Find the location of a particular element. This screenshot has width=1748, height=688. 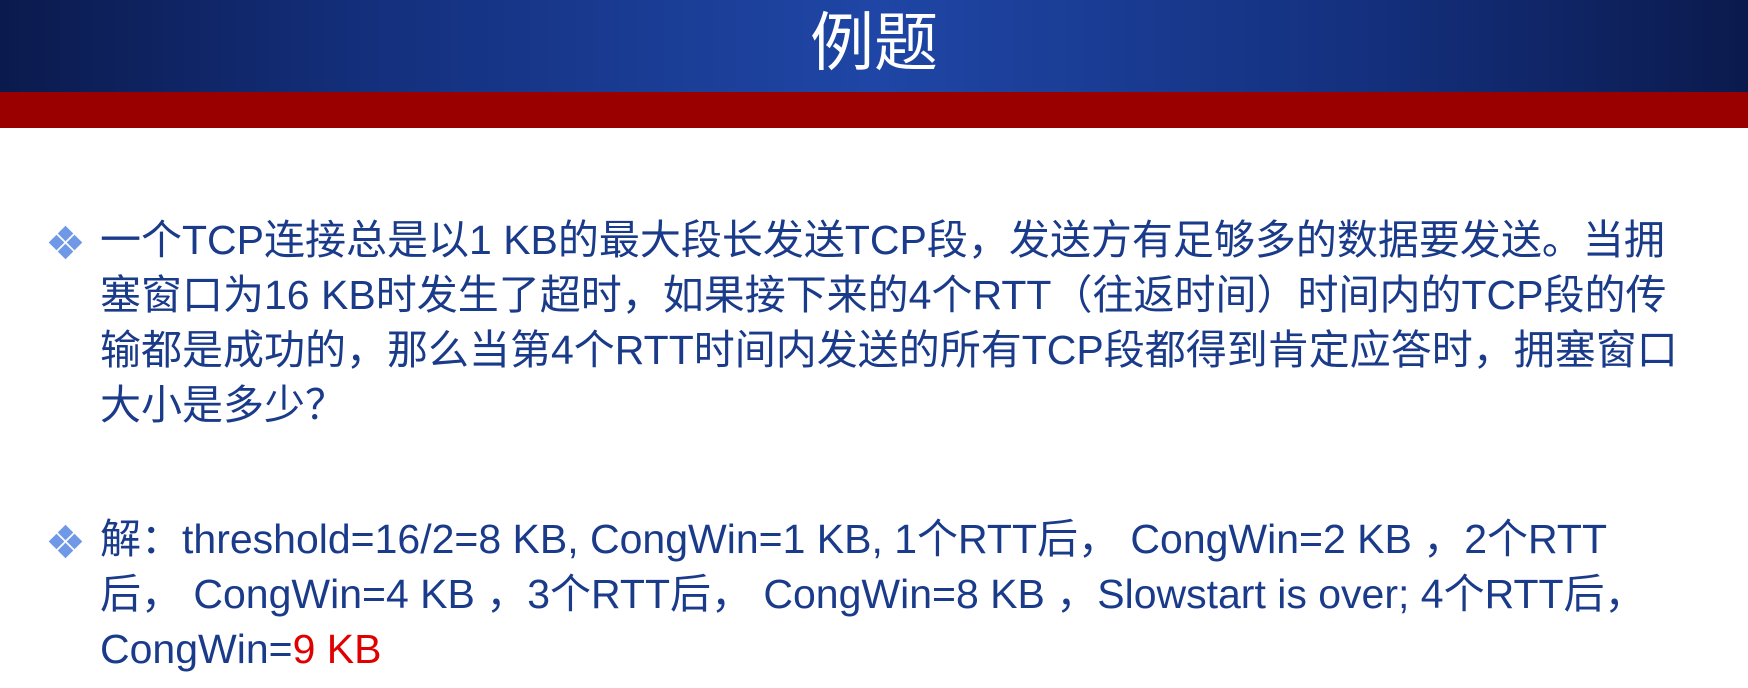

accent-bar is located at coordinates (874, 110).